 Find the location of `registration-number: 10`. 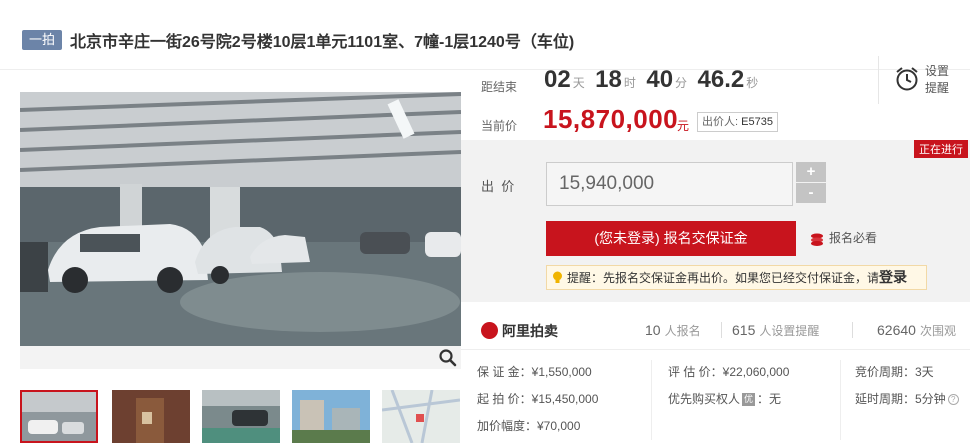

registration-number: 10 is located at coordinates (653, 330).